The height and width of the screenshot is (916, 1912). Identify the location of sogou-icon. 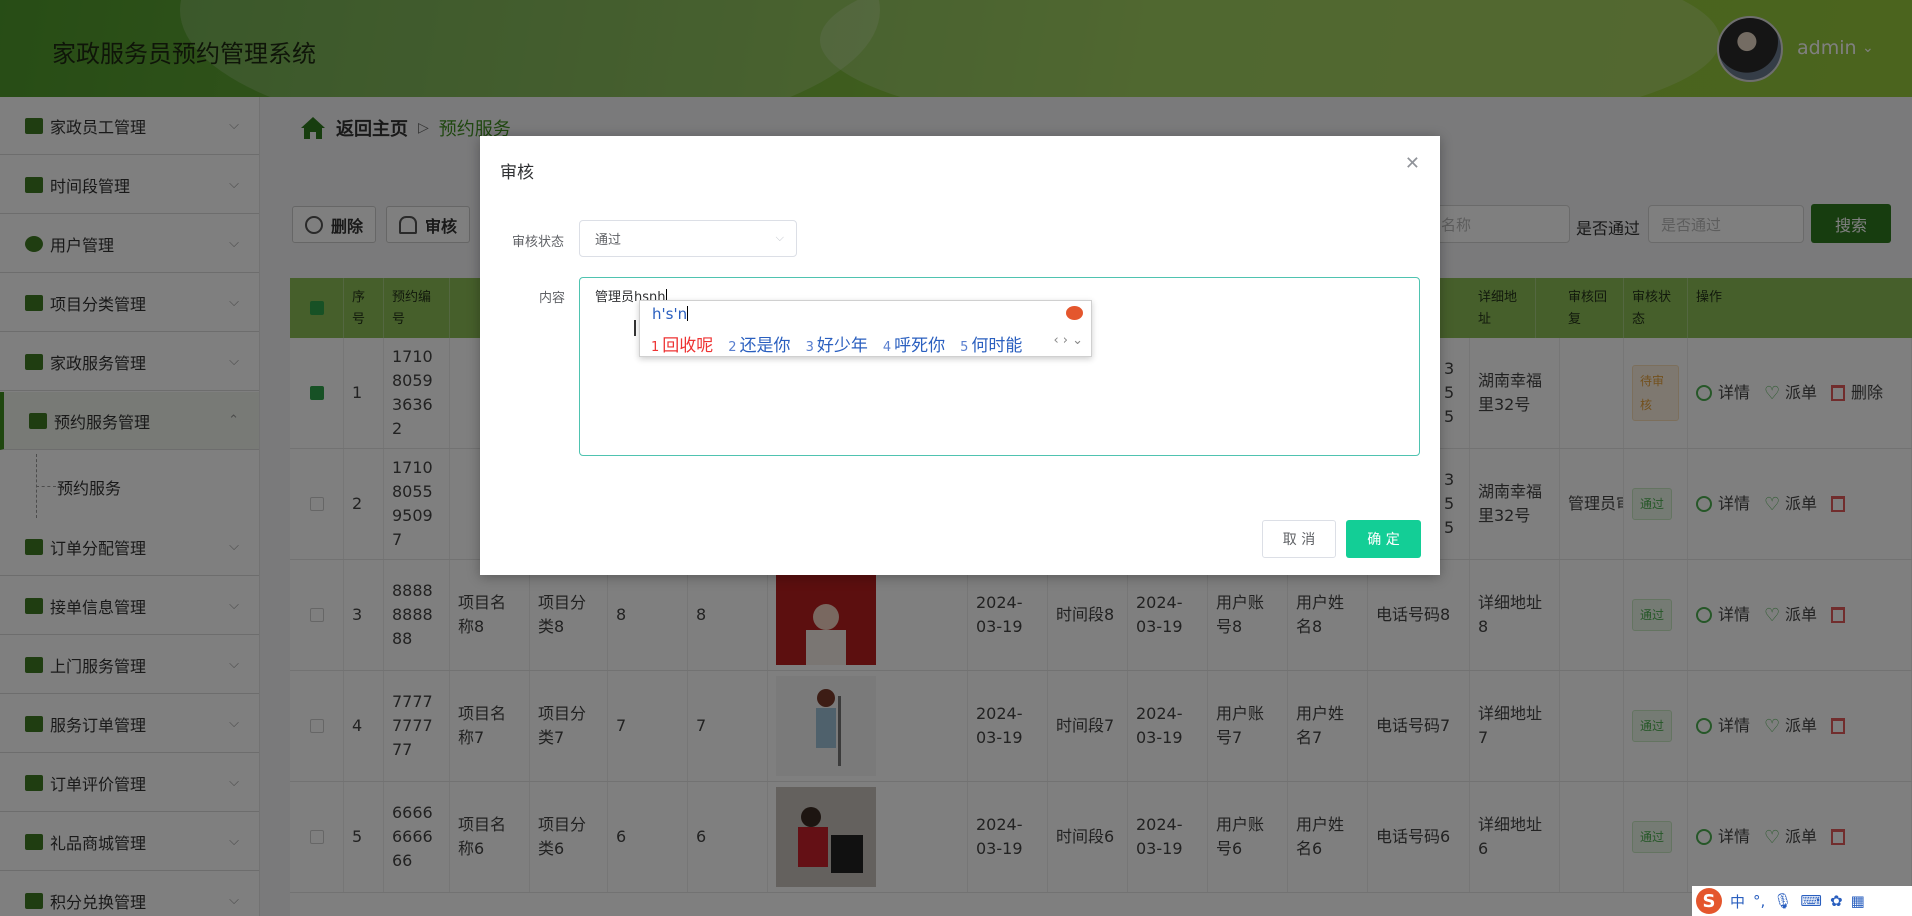
(1074, 313).